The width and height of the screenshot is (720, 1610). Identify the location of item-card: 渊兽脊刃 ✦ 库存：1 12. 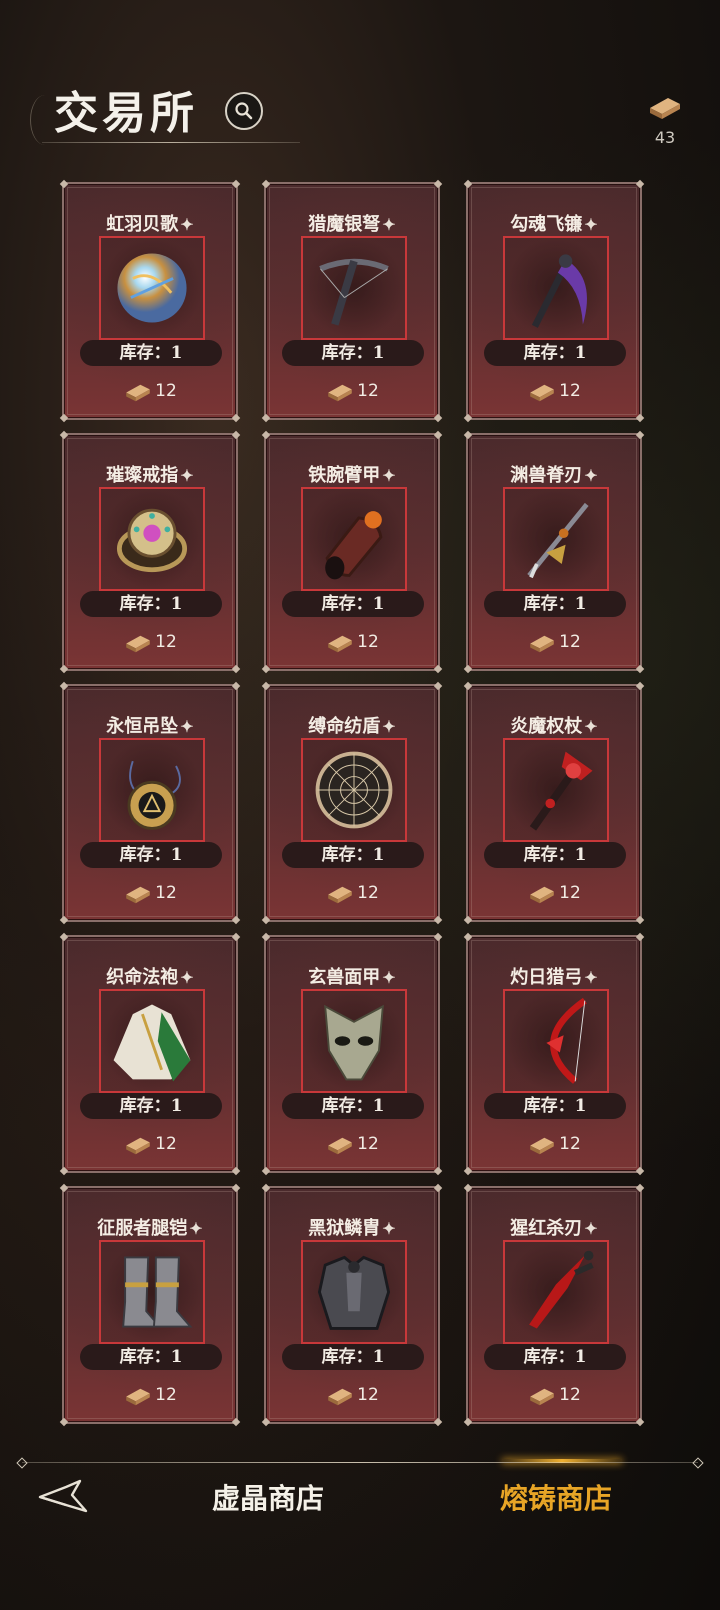
(554, 552).